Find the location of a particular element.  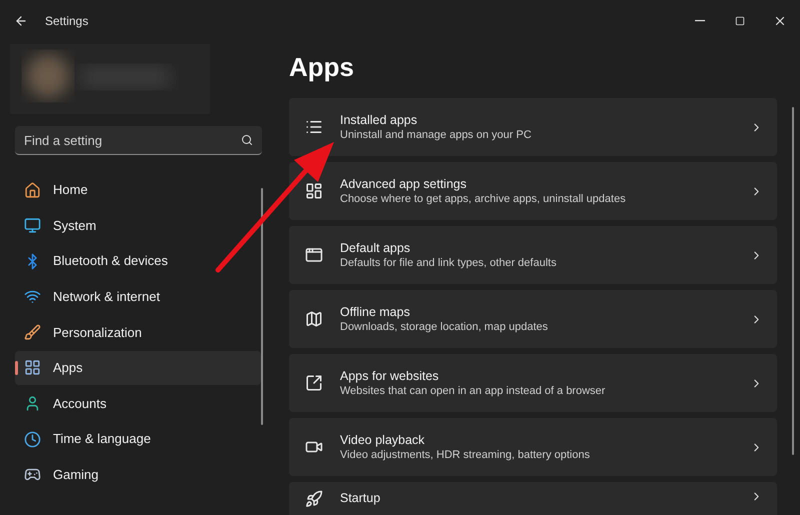

monitor-icon is located at coordinates (32, 225).